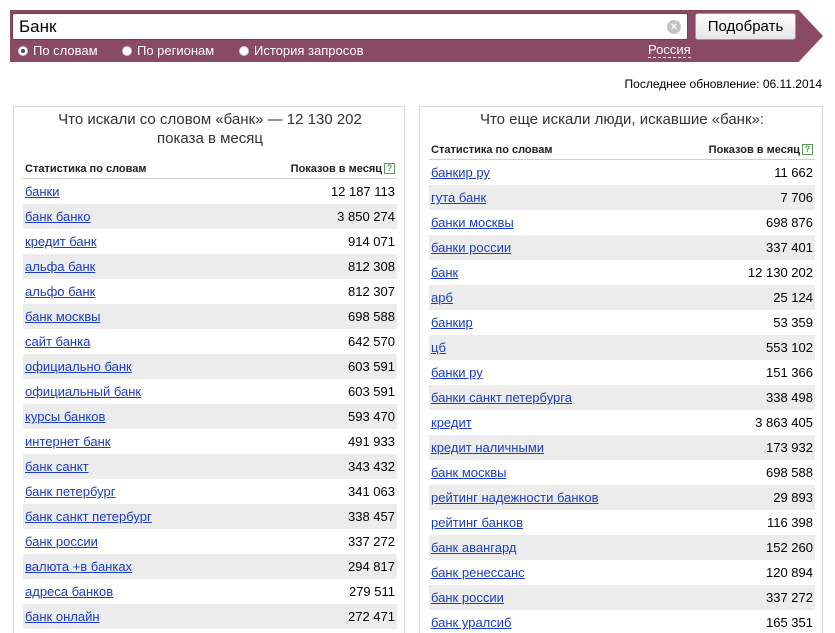 This screenshot has width=835, height=633. Describe the element at coordinates (70, 491) in the screenshot. I see `keyword-link: банк петербург` at that location.